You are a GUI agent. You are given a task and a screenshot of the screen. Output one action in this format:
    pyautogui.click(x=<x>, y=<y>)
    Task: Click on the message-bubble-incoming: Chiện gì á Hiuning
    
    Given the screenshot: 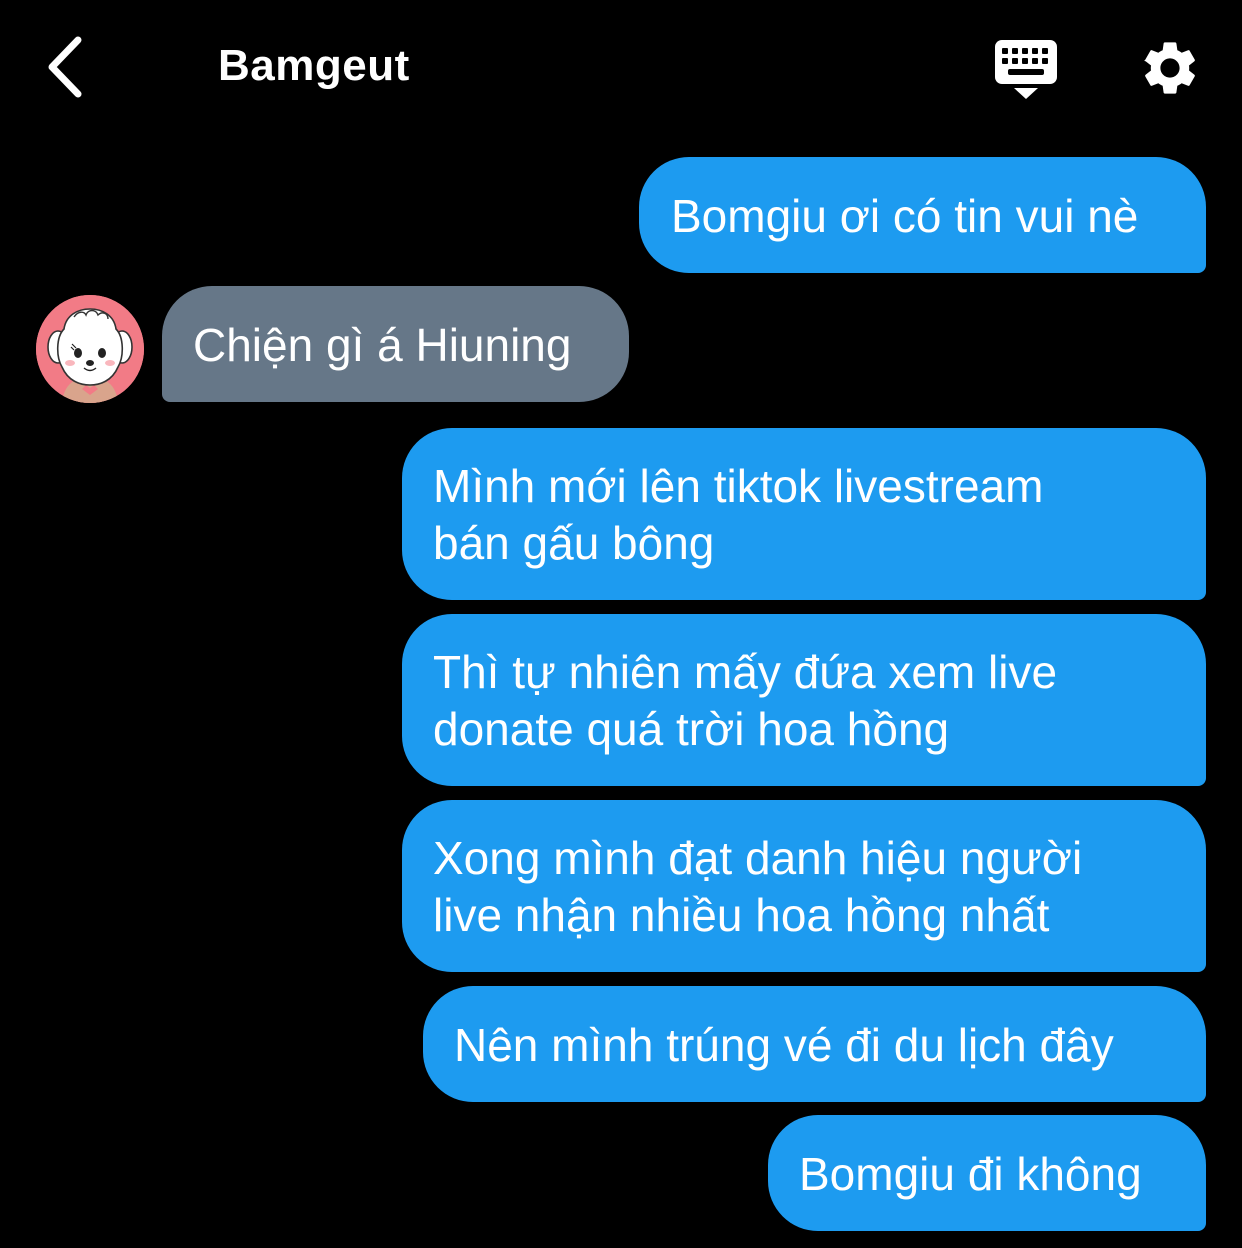 What is the action you would take?
    pyautogui.click(x=395, y=344)
    